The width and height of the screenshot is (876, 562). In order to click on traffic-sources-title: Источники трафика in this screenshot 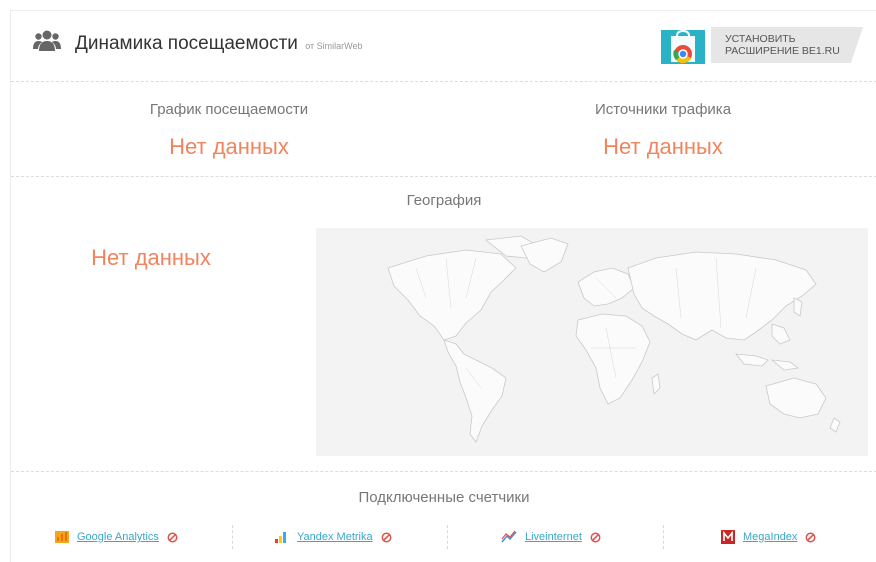, I will do `click(663, 109)`.